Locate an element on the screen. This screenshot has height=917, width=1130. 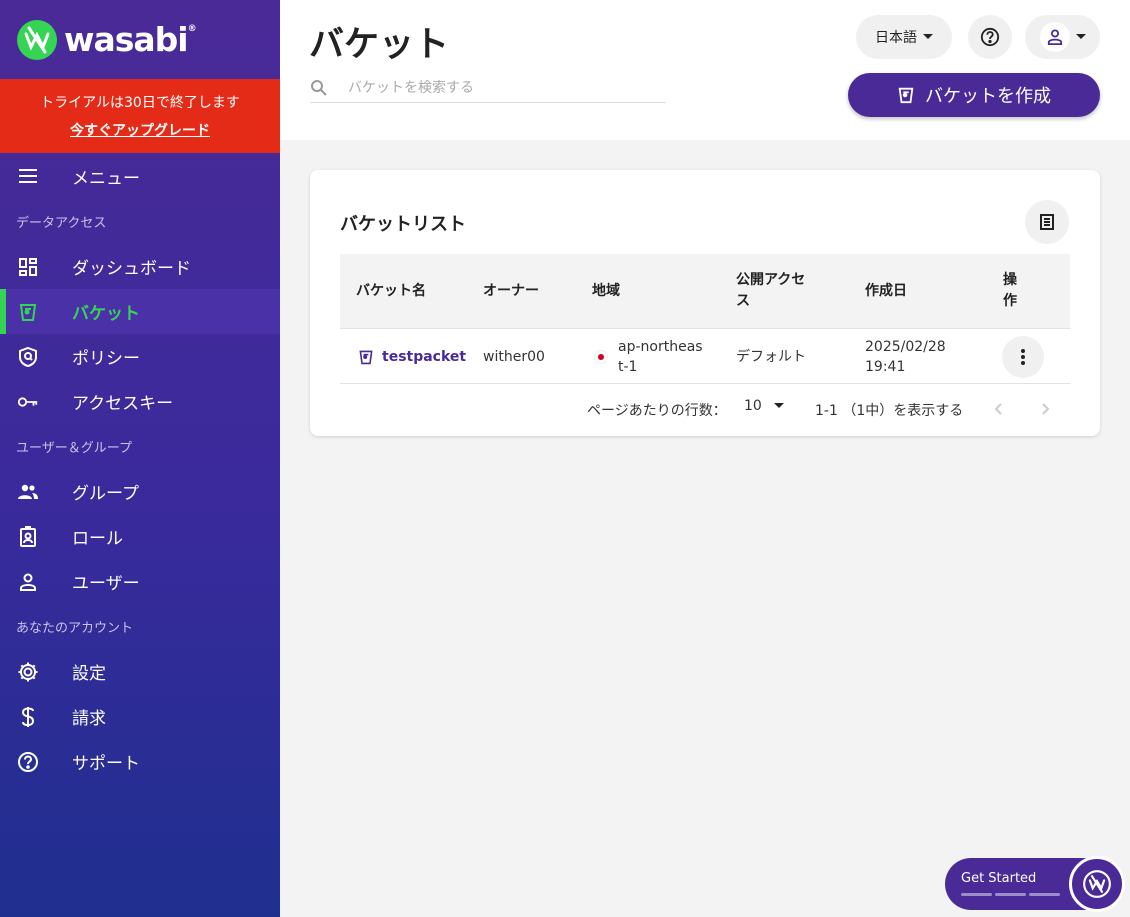
cell-region: ap-northeast-1 is located at coordinates (659, 356).